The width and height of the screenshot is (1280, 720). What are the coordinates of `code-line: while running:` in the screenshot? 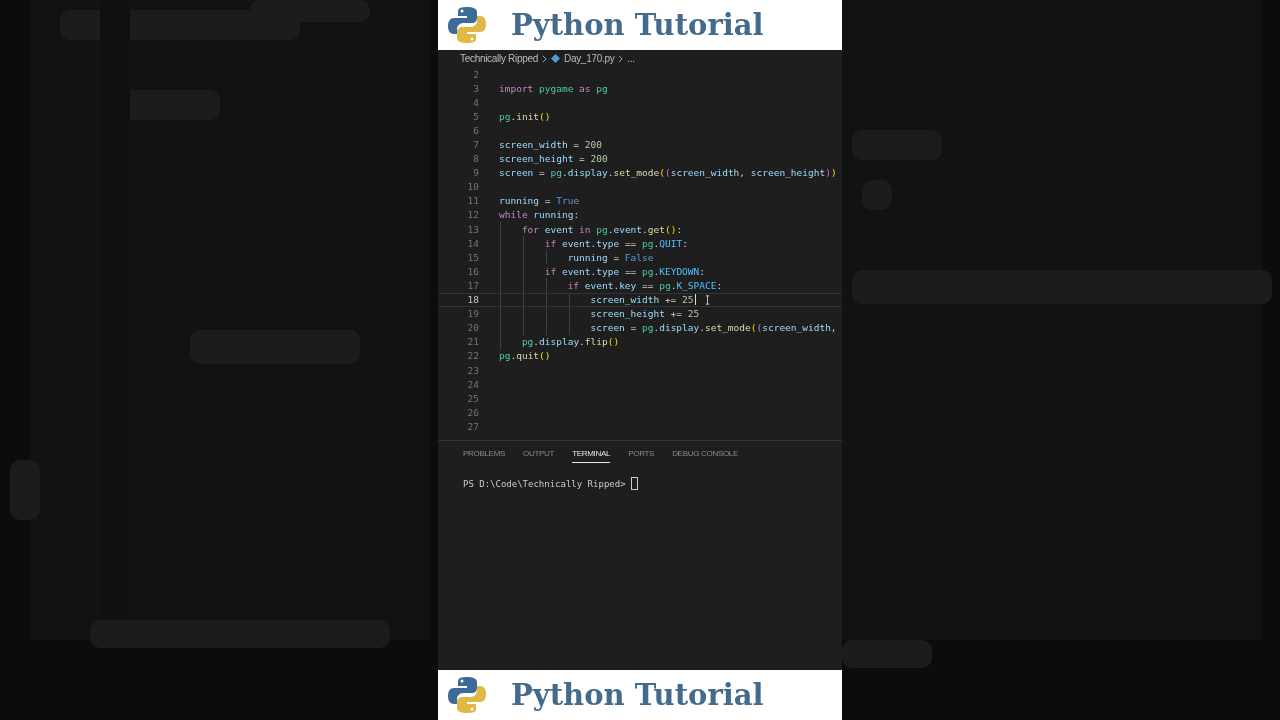 It's located at (539, 215).